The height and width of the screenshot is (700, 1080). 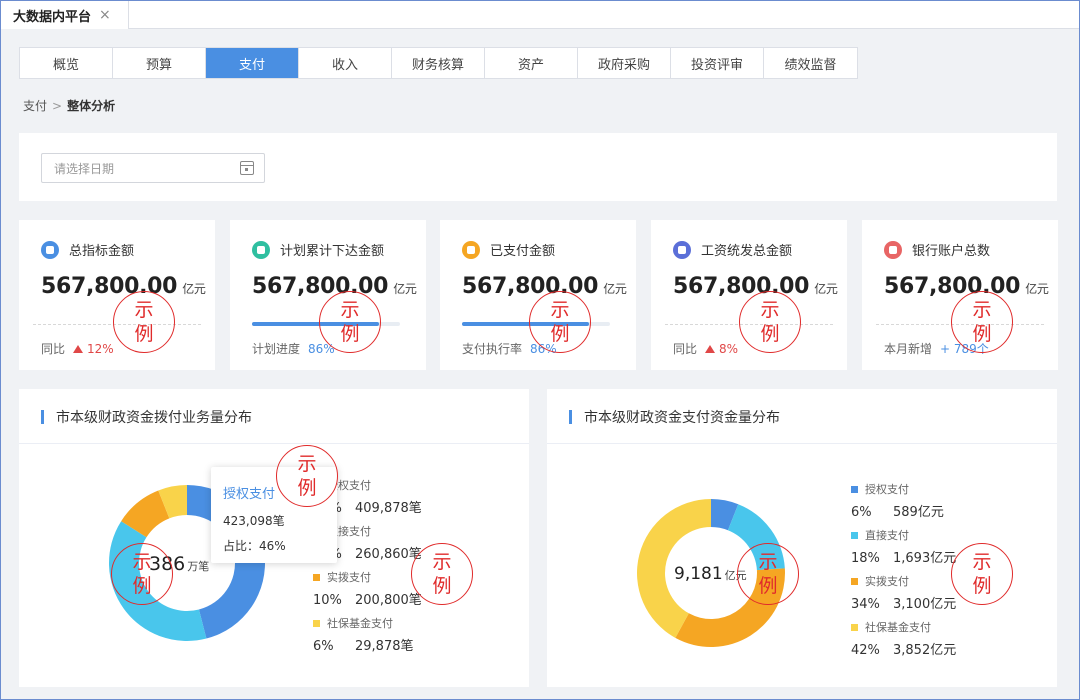 What do you see at coordinates (918, 512) in the screenshot?
I see `legend-amount: 589亿元` at bounding box center [918, 512].